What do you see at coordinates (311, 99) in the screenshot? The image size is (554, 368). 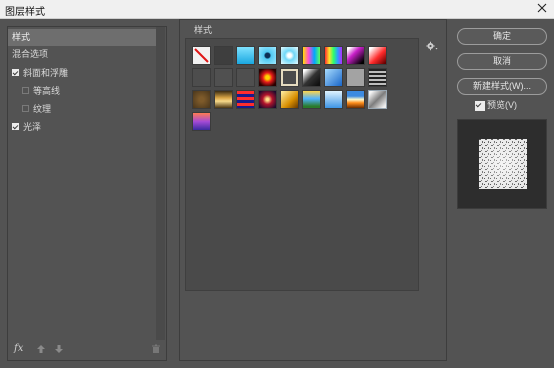 I see `style-swatch-sky-stripe` at bounding box center [311, 99].